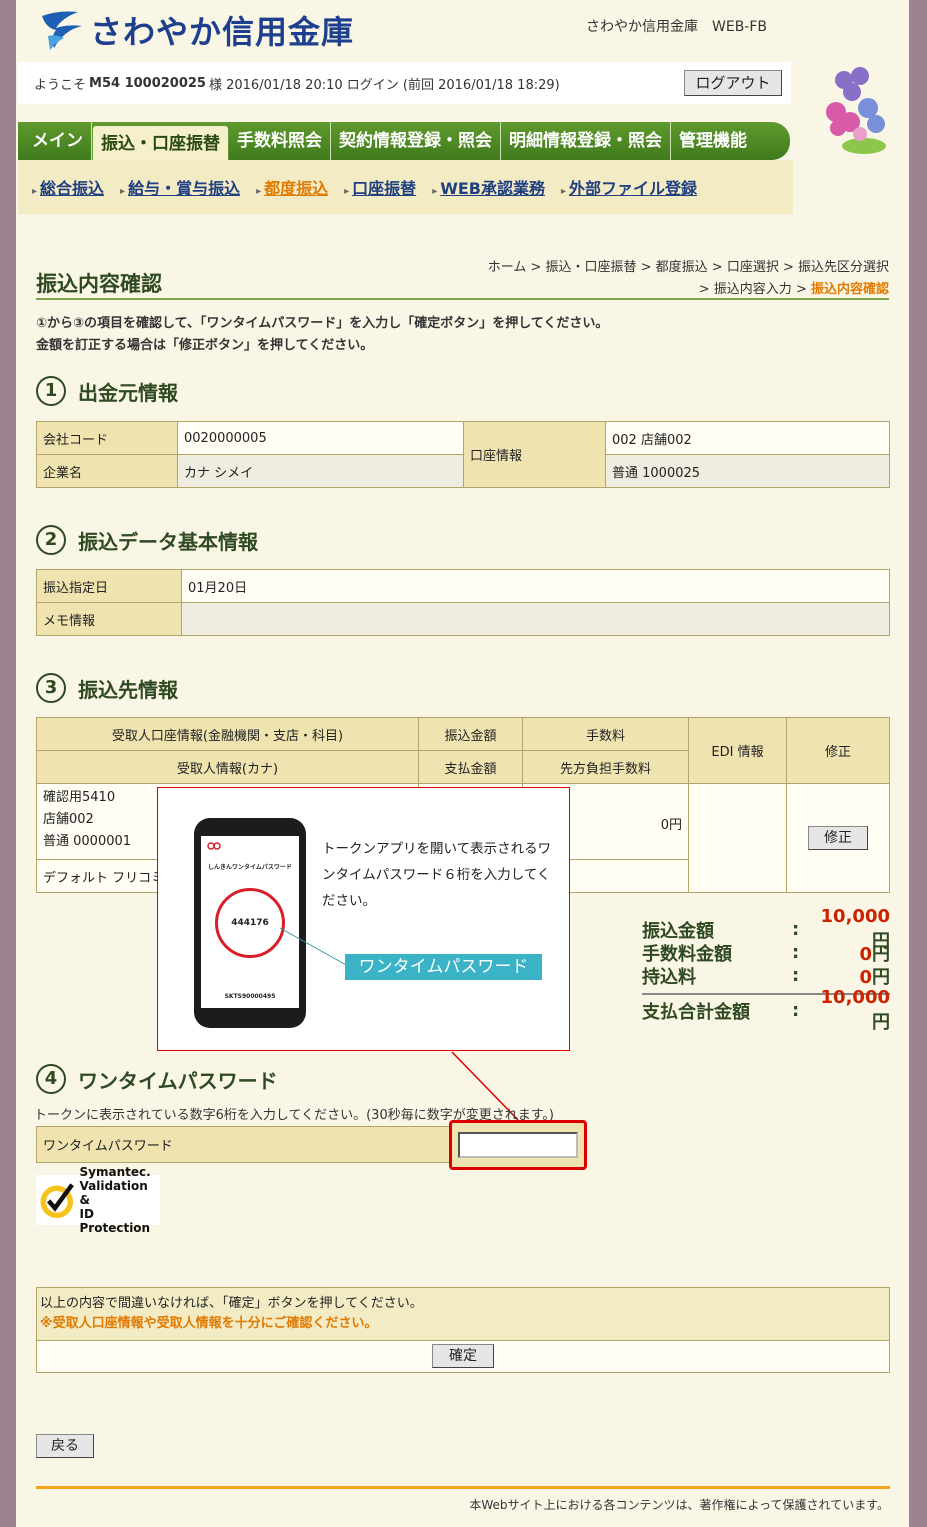  What do you see at coordinates (713, 141) in the screenshot?
I see `tab-admin: 管理機能` at bounding box center [713, 141].